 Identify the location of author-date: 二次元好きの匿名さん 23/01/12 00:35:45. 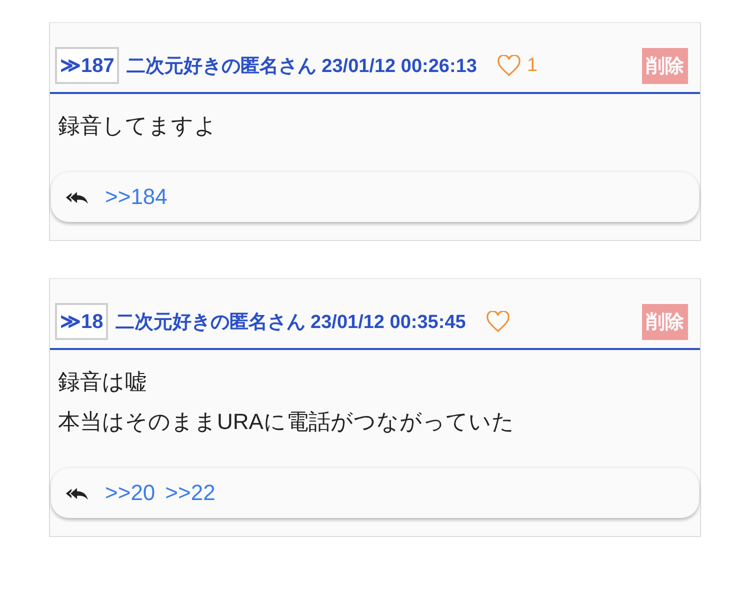
(290, 322).